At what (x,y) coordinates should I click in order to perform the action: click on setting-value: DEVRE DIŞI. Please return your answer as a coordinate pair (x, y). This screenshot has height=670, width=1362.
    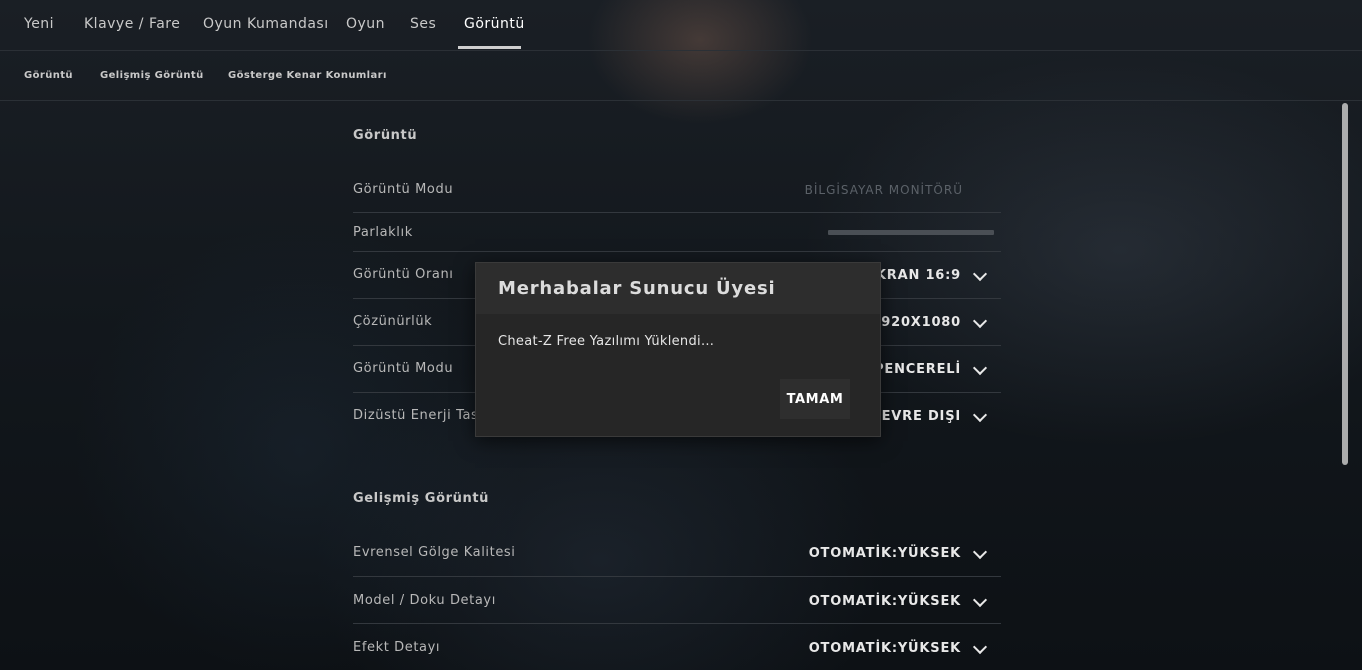
    Looking at the image, I should click on (915, 416).